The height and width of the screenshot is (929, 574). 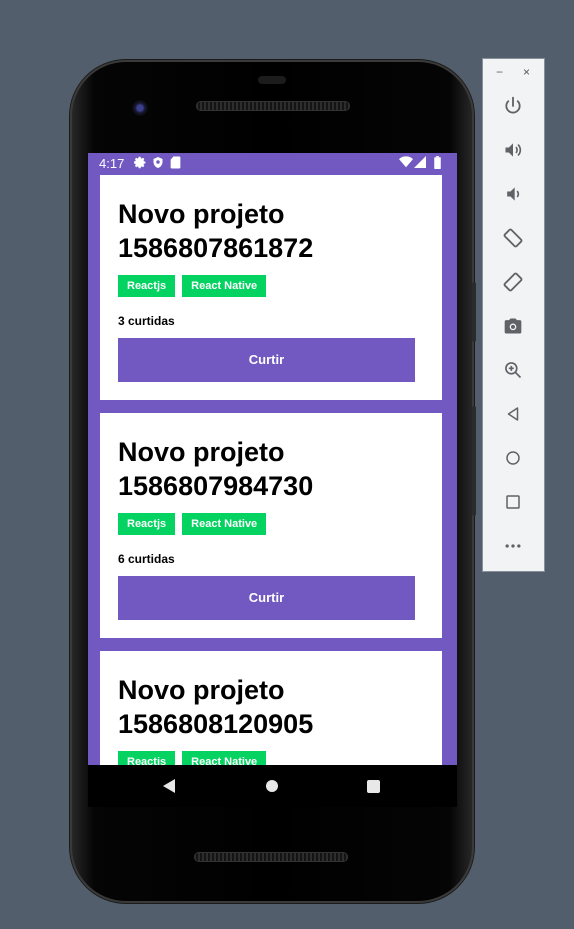 I want to click on toolbar-window-controls: − ×, so click(x=513, y=72).